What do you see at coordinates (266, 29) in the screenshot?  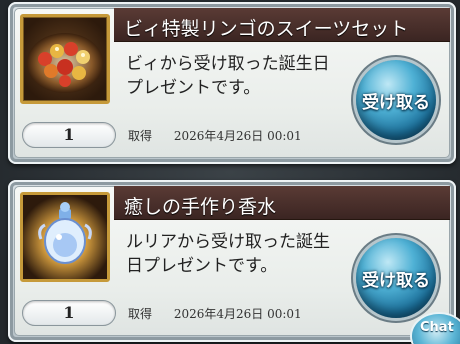 I see `item-title: ビィ特製リンゴのスイーツセット` at bounding box center [266, 29].